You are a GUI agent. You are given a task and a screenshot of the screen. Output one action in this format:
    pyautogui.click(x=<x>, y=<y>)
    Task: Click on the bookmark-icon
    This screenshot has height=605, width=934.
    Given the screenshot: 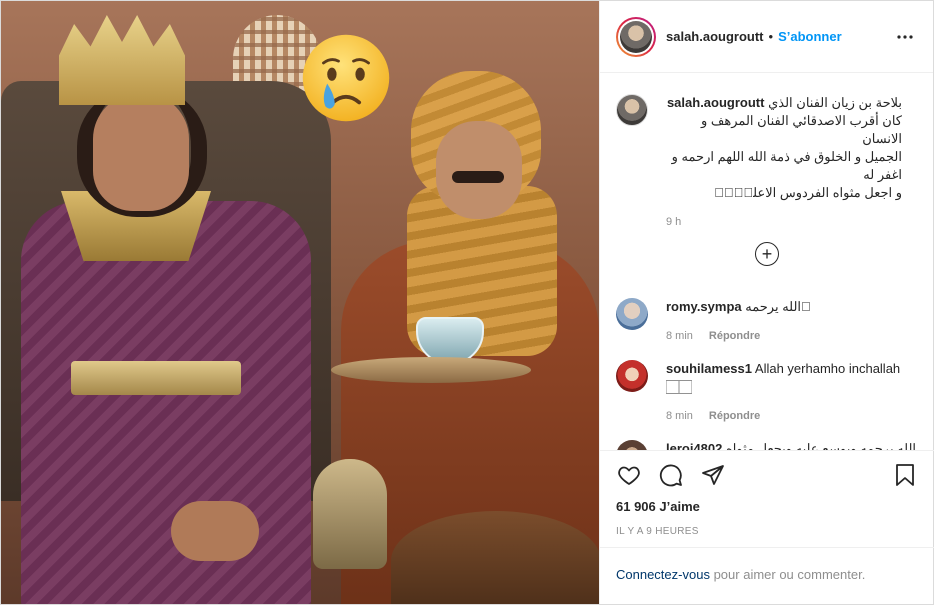 What is the action you would take?
    pyautogui.click(x=905, y=475)
    